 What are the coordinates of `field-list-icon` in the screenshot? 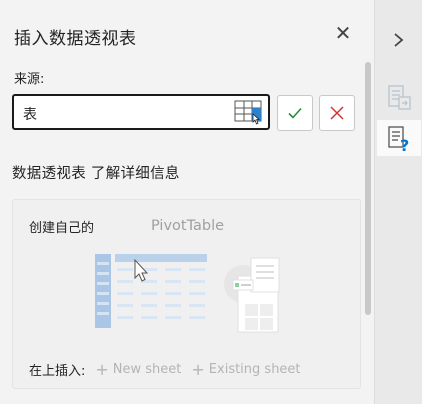 It's located at (399, 97).